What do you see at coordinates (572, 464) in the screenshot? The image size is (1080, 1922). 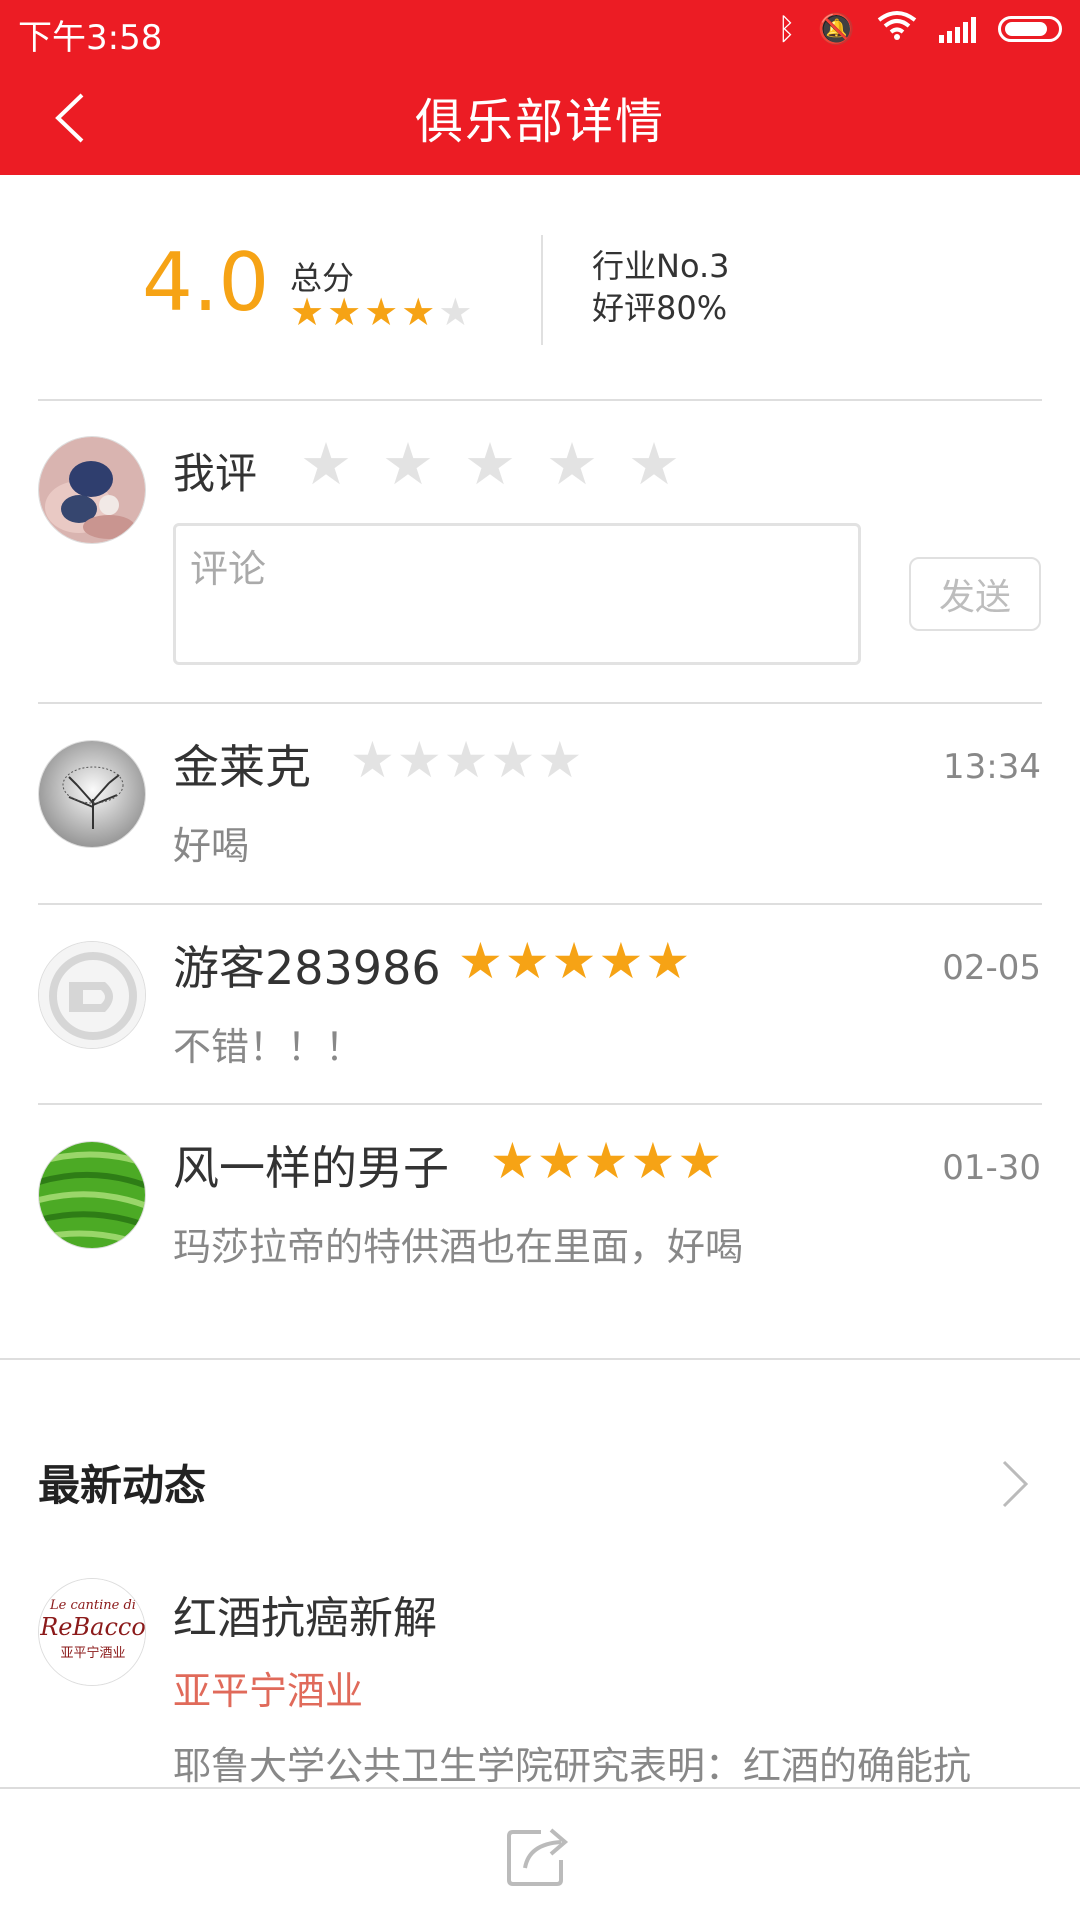 I see `rating-star-4: ★` at bounding box center [572, 464].